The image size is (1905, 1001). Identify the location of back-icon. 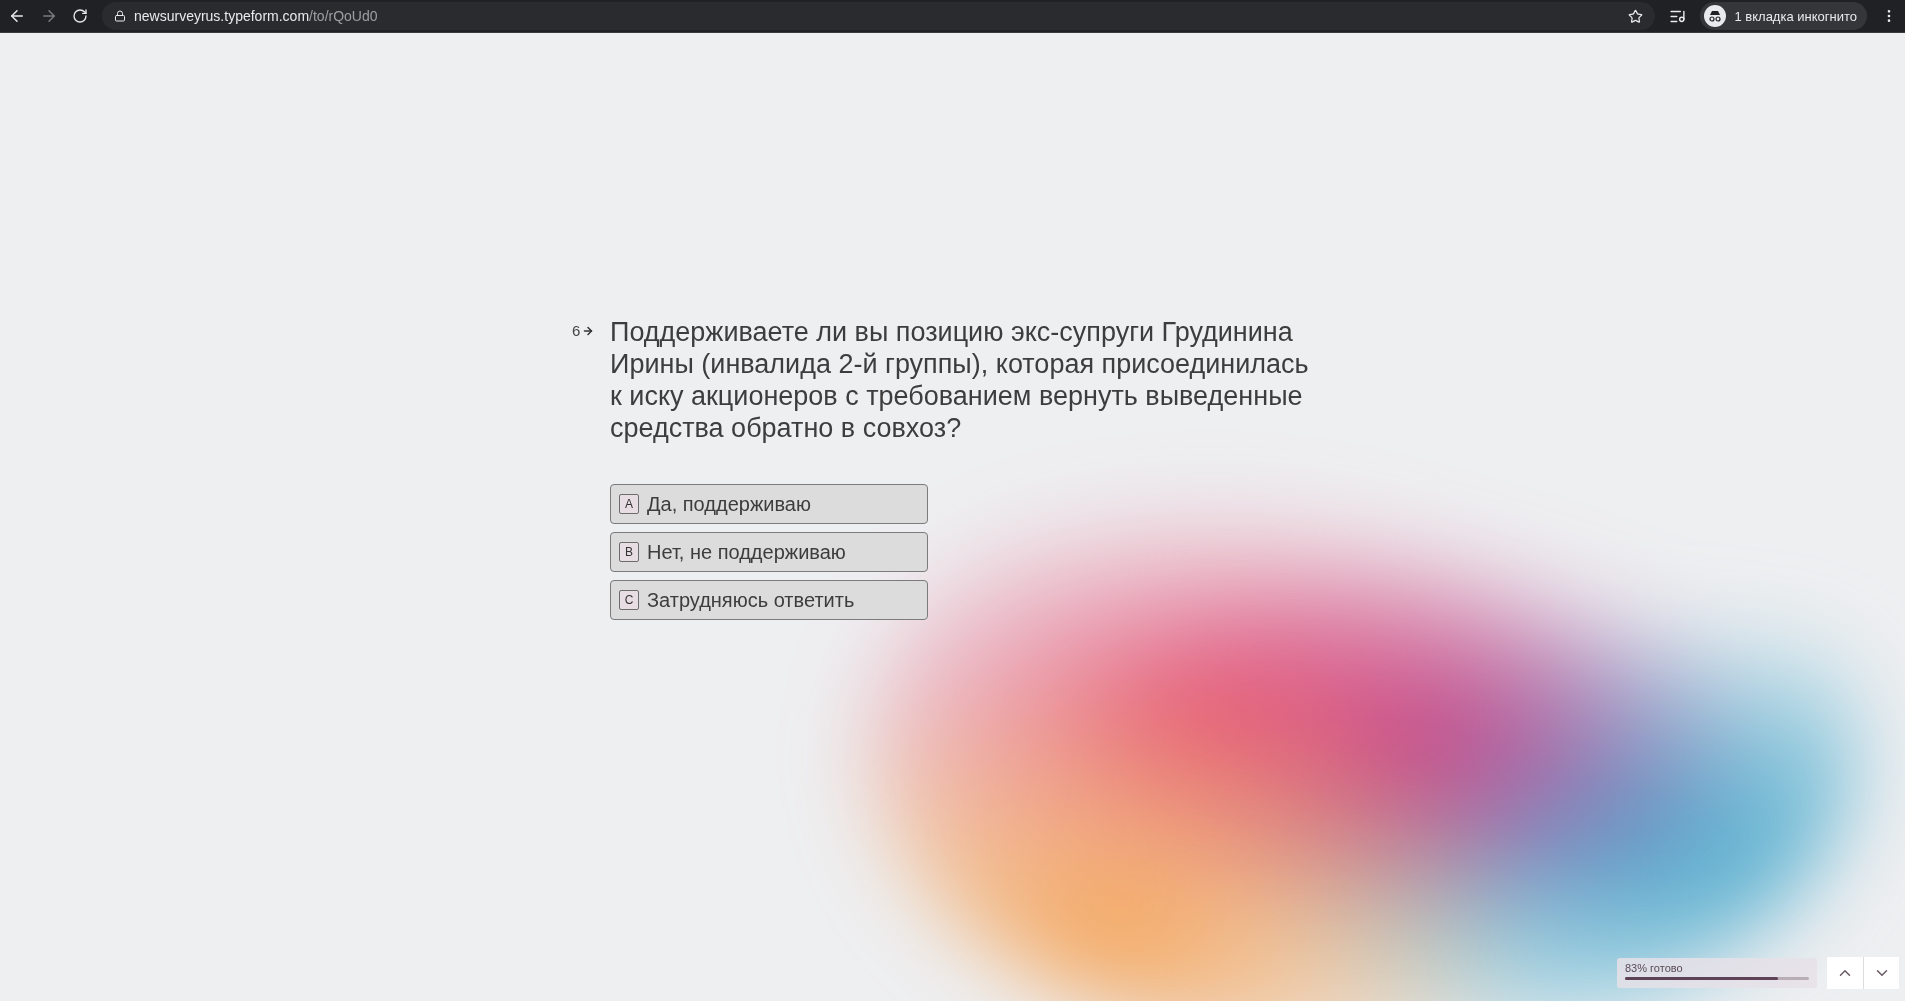
(17, 16).